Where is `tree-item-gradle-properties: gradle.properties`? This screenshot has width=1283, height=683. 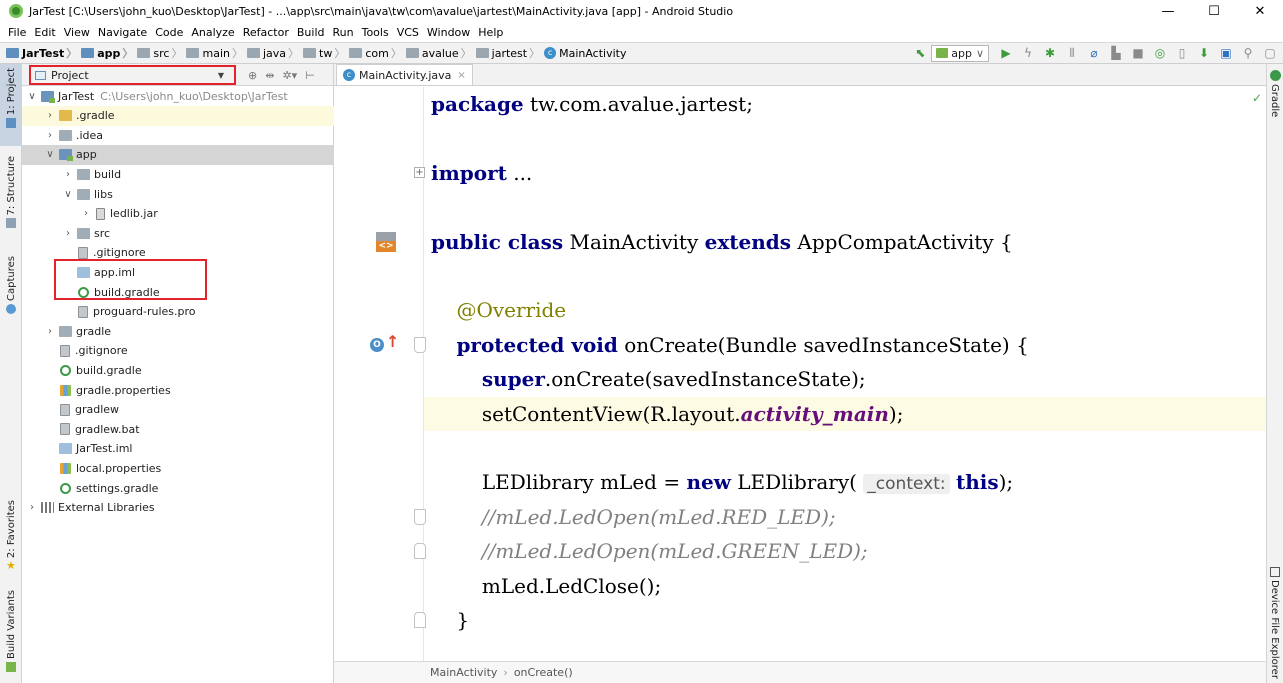
tree-item-gradle-properties: gradle.properties is located at coordinates (178, 390).